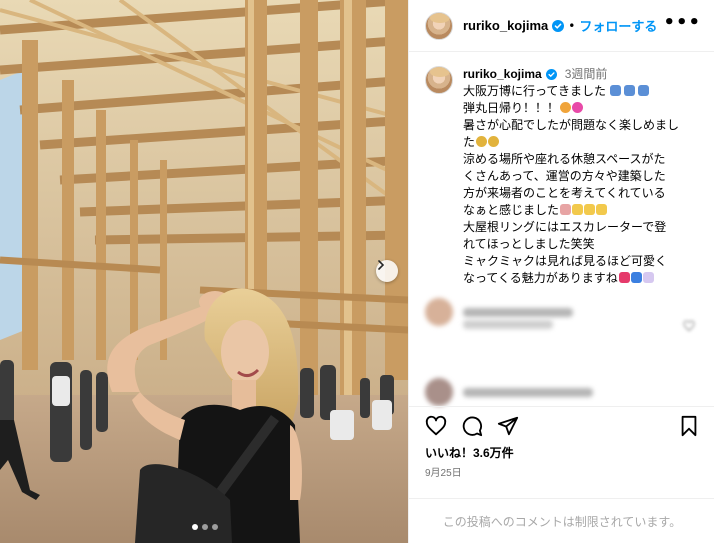  I want to click on caption-line: れてほっとしました笑笑, so click(529, 244).